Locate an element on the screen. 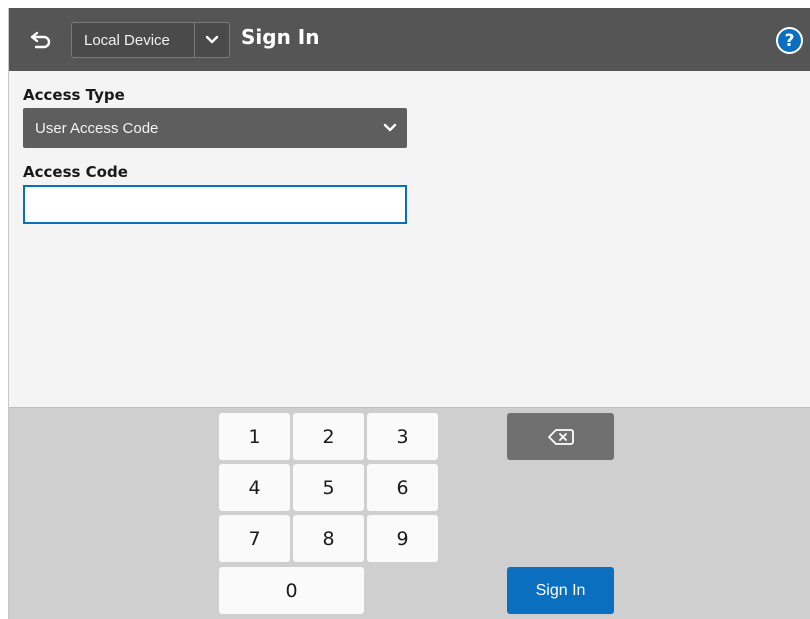  backspace-icon is located at coordinates (560, 436).